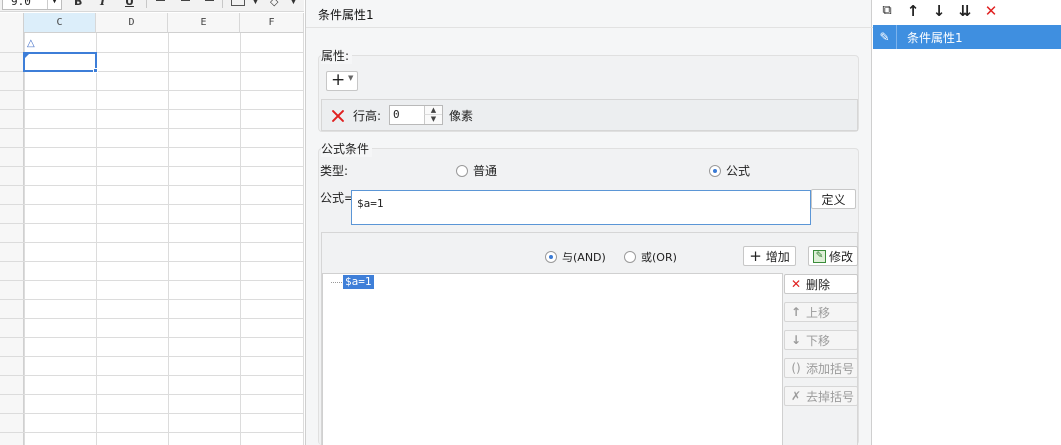 This screenshot has width=1061, height=445. What do you see at coordinates (31, 43) in the screenshot?
I see `condition-marker-icon: △` at bounding box center [31, 43].